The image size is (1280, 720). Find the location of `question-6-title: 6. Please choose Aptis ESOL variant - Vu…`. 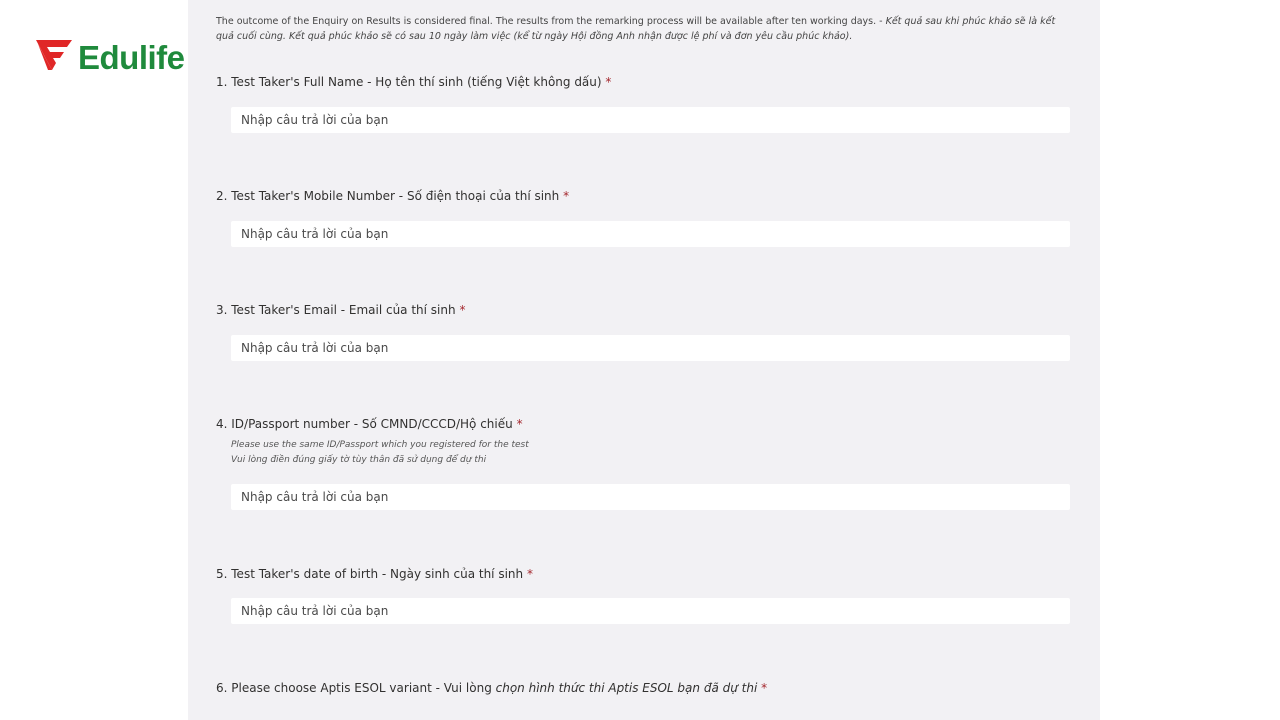

question-6-title: 6. Please choose Aptis ESOL variant - Vu… is located at coordinates (492, 688).